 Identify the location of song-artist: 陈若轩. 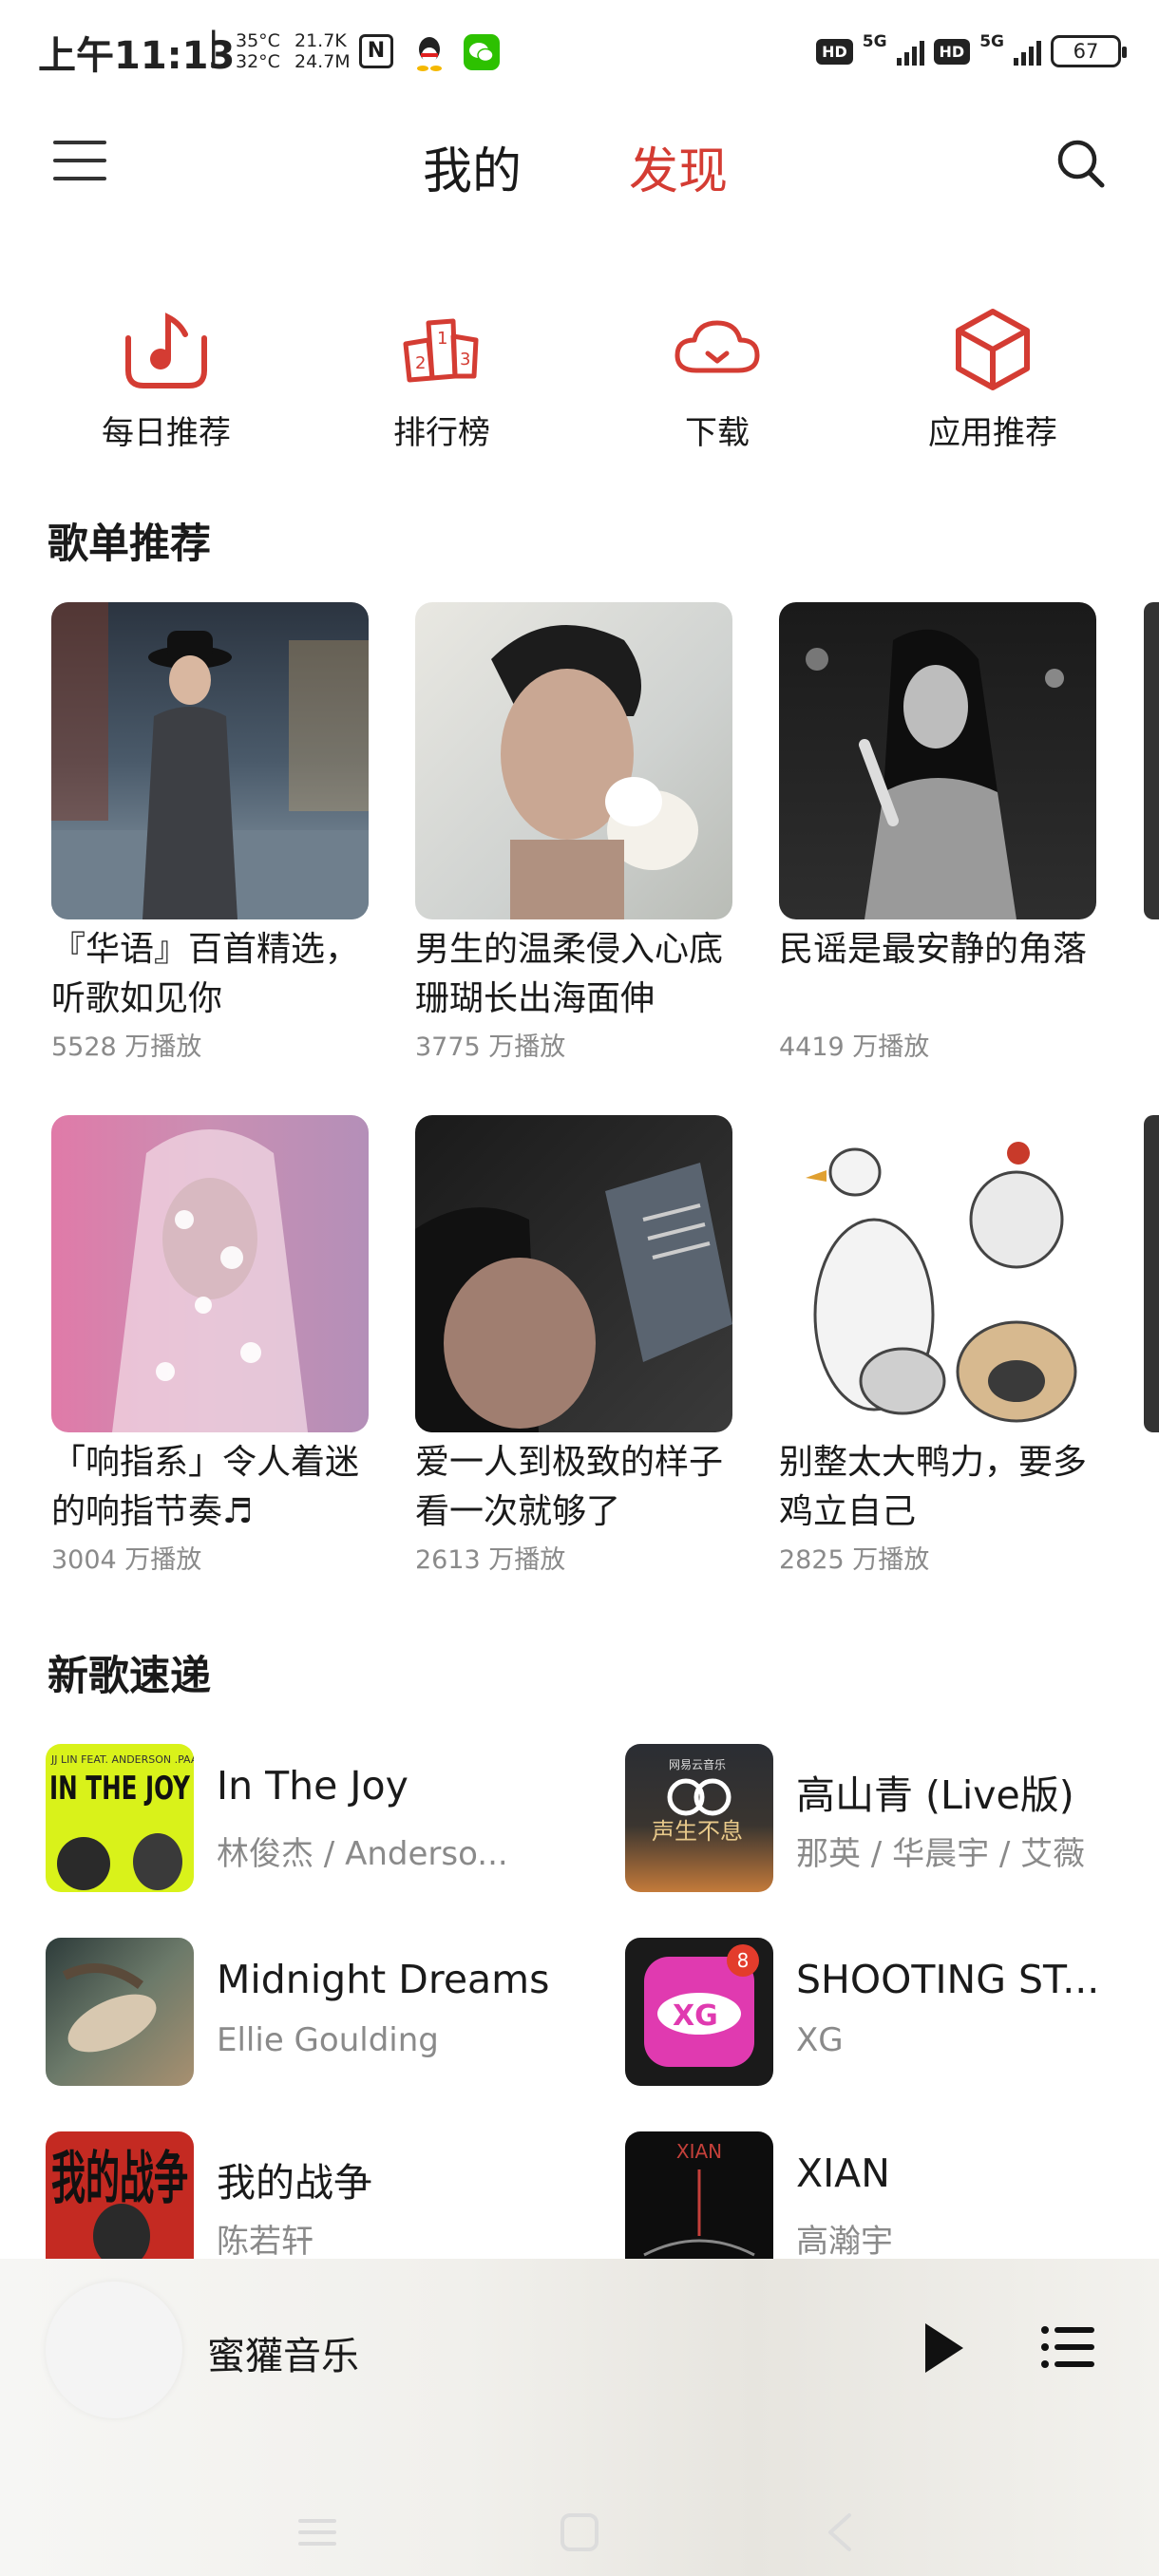
(265, 2242).